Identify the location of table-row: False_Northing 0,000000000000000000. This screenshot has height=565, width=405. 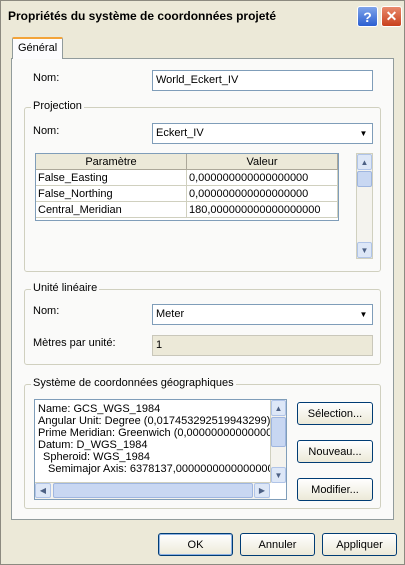
(187, 194).